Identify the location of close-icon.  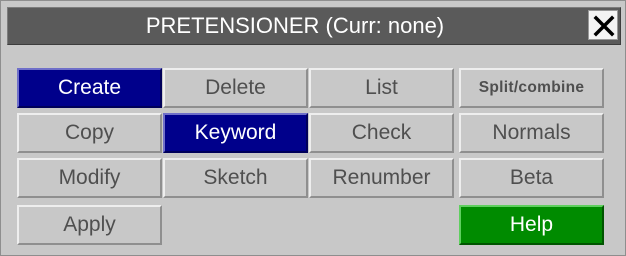
(604, 26).